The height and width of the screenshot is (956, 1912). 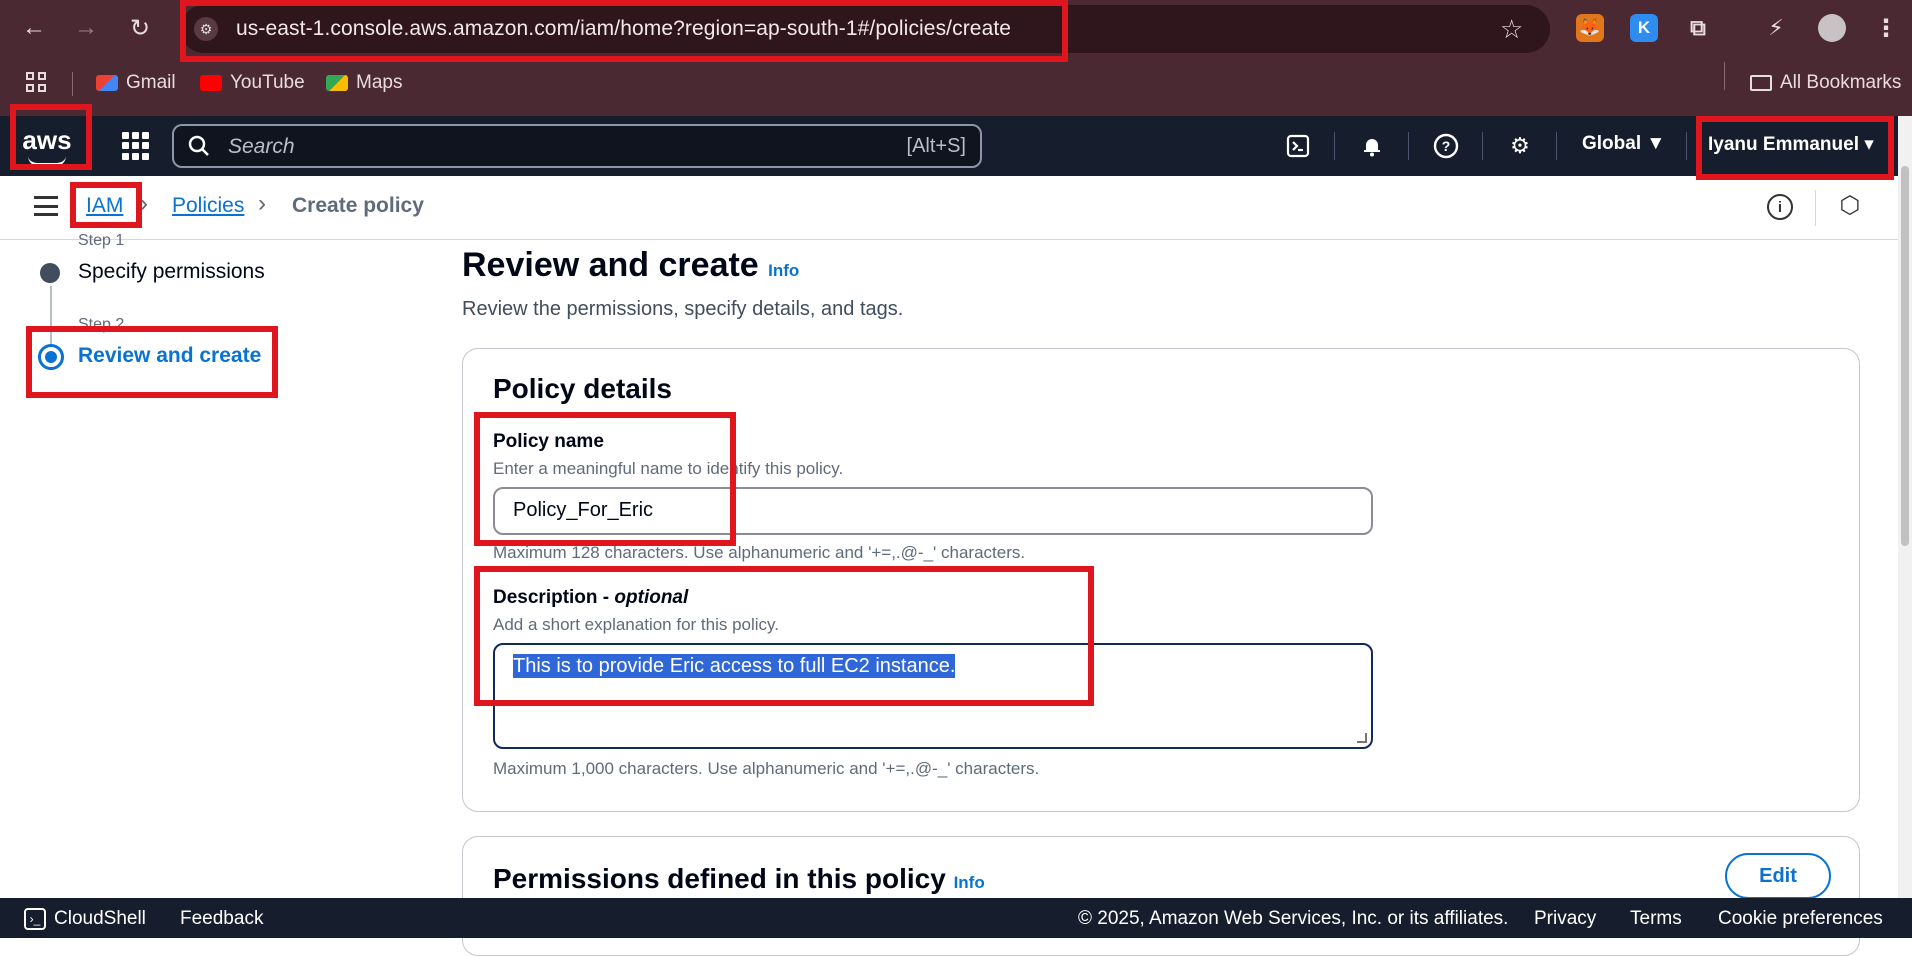 I want to click on profile-avatar, so click(x=1832, y=28).